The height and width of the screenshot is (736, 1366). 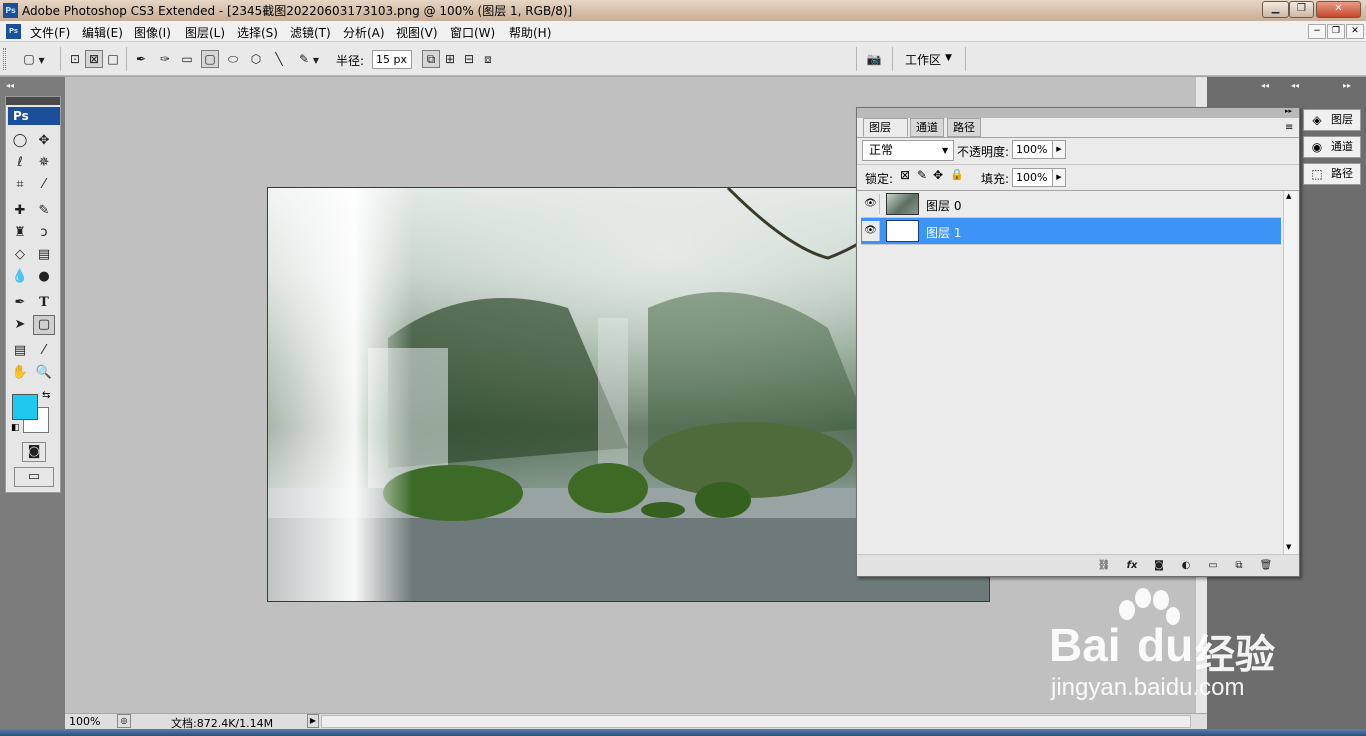 I want to click on scroll-up-icon: ▲, so click(x=1288, y=196).